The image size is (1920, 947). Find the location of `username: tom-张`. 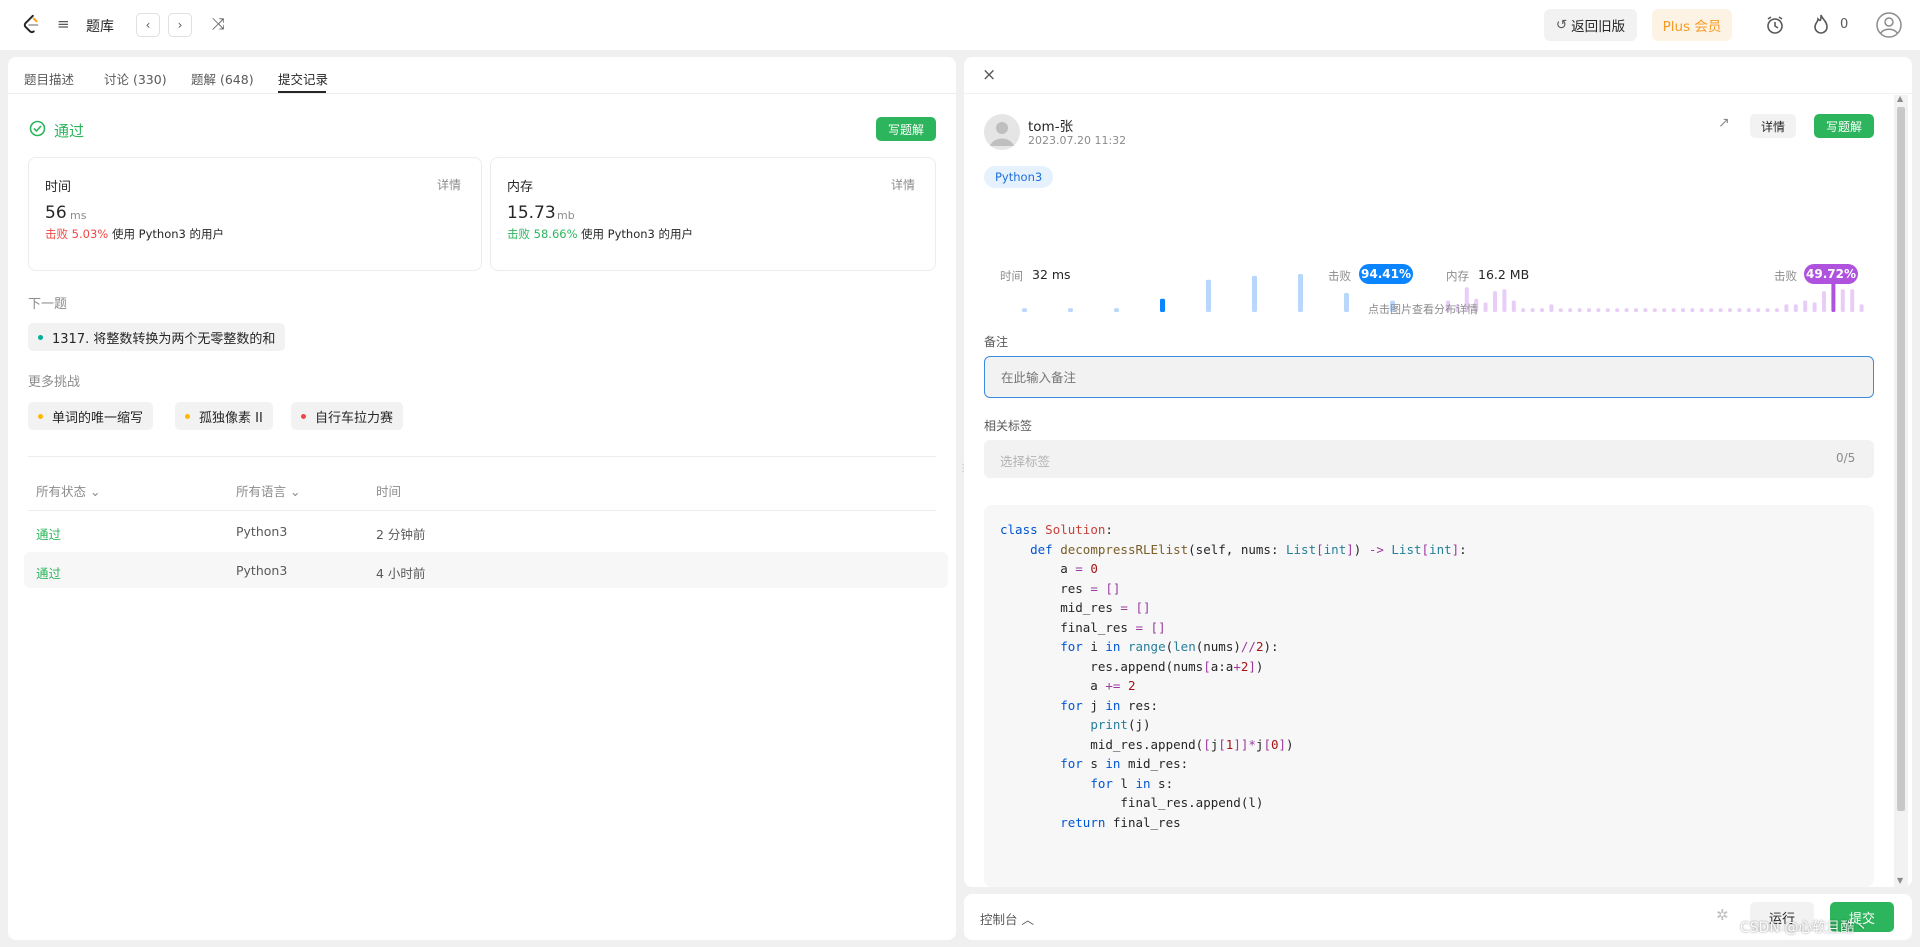

username: tom-张 is located at coordinates (1050, 125).